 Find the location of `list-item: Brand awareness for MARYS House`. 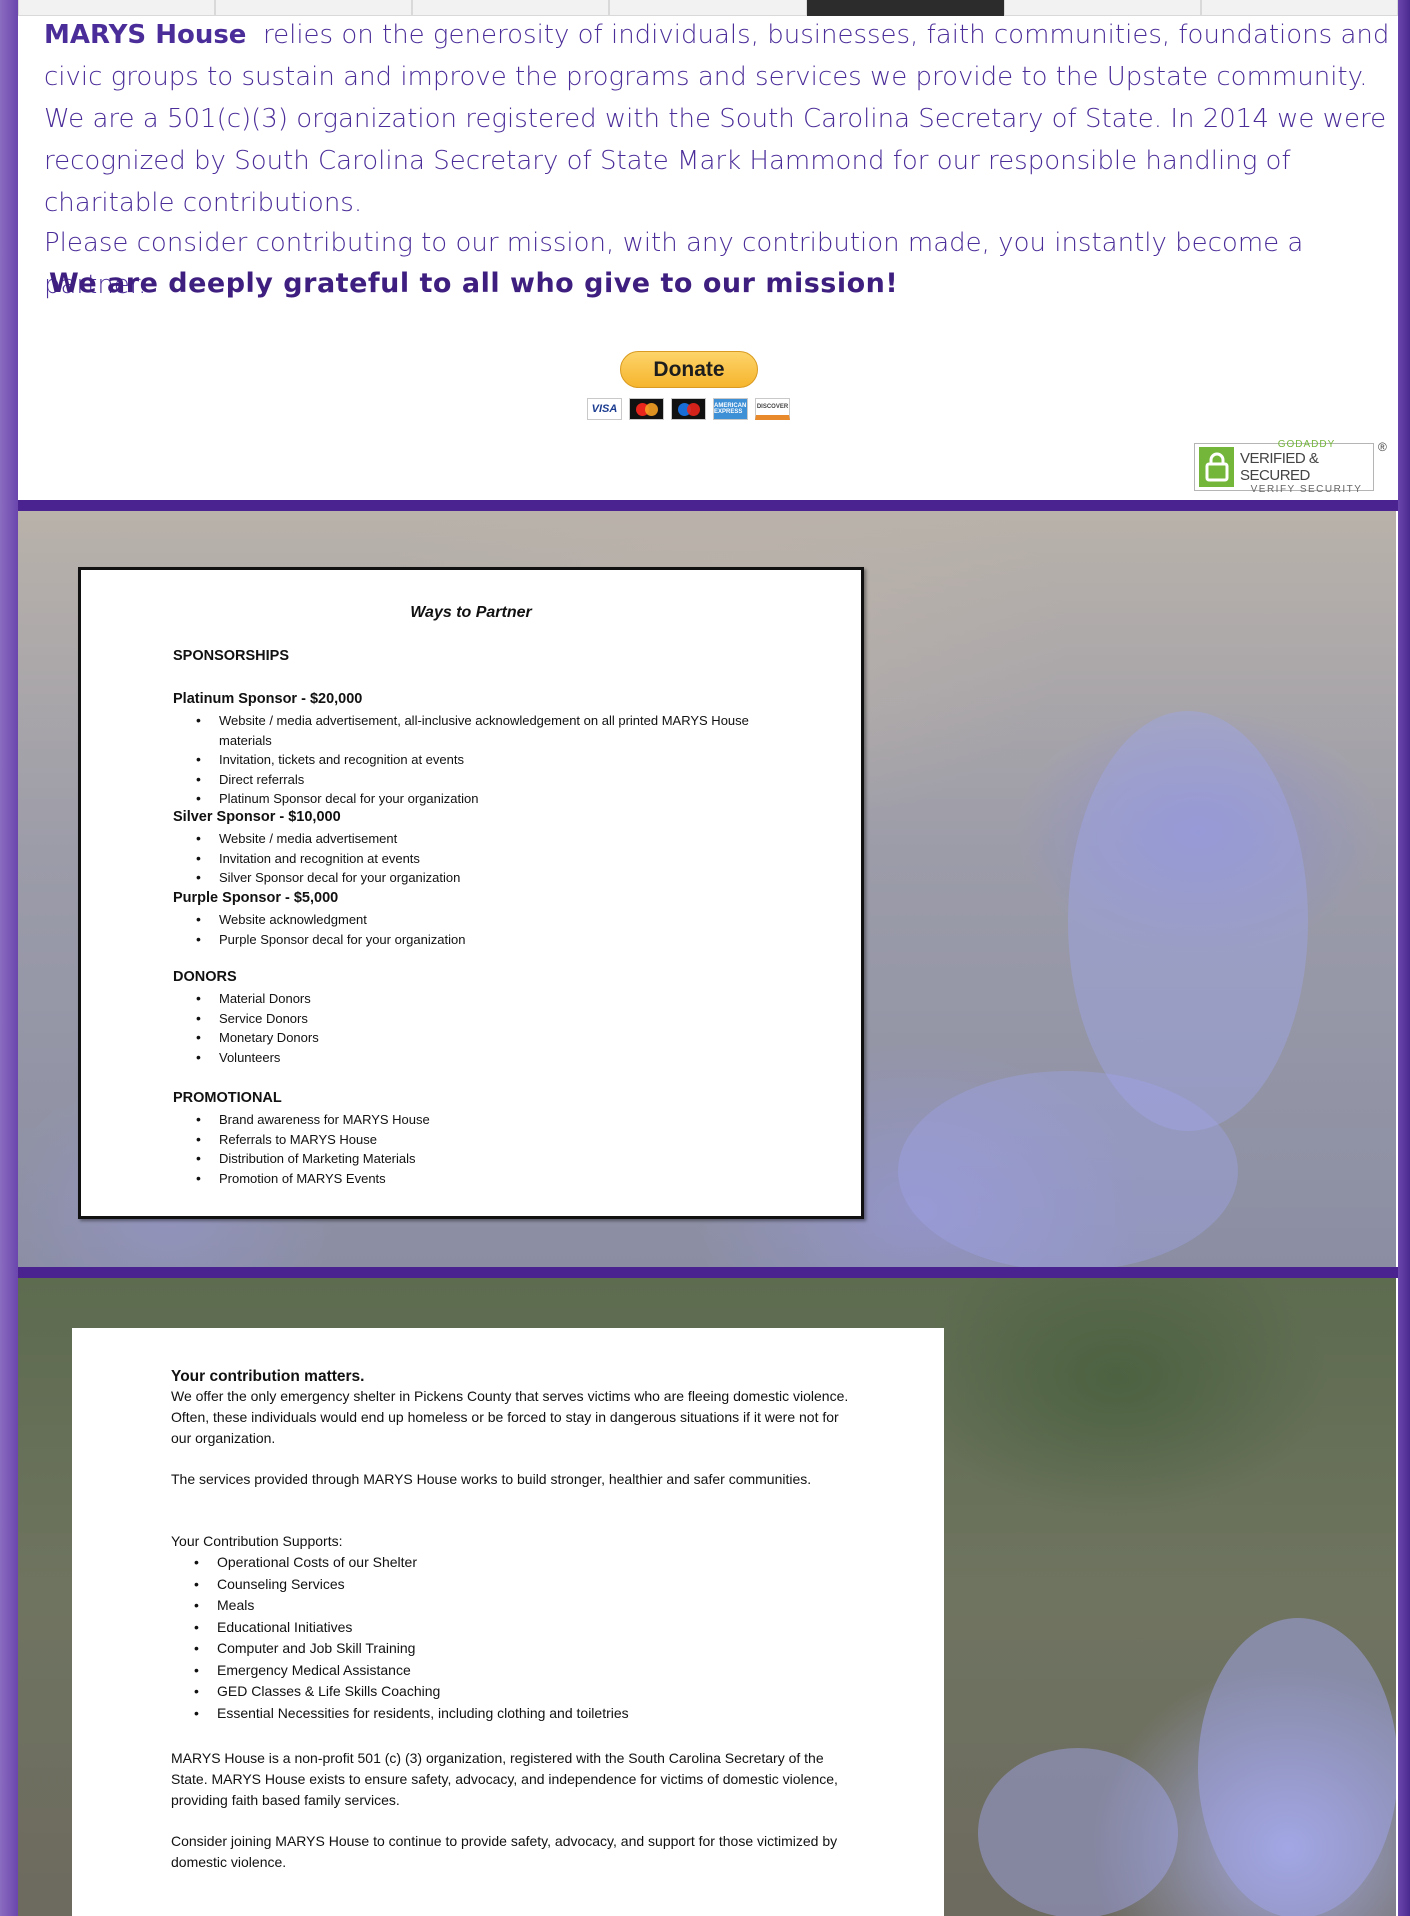

list-item: Brand awareness for MARYS House is located at coordinates (313, 1120).